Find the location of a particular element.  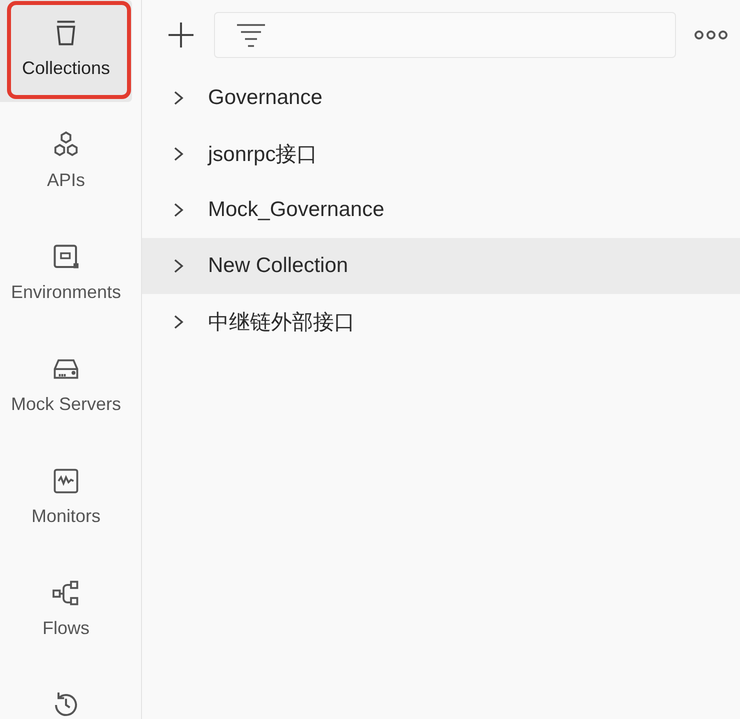

sidebar-item: Mock Servers is located at coordinates (66, 387).